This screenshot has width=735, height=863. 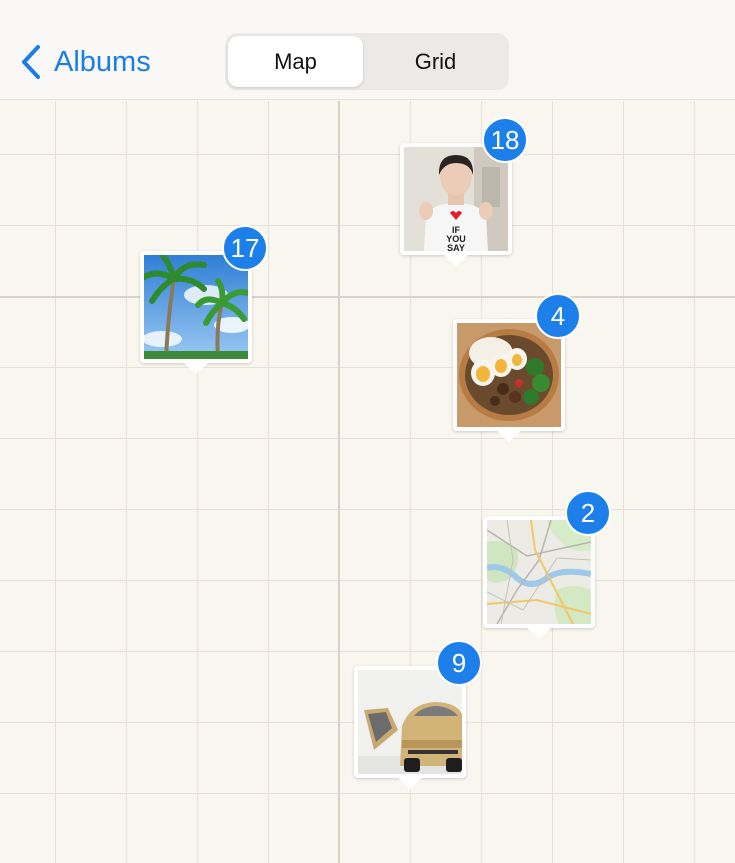 I want to click on segment-grid: Grid, so click(x=435, y=61).